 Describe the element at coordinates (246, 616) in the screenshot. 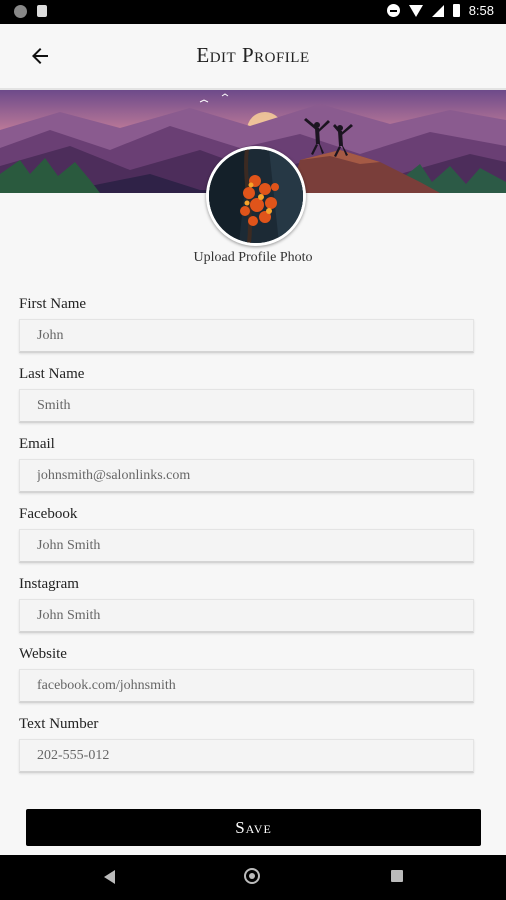

I see `instagram-input` at that location.